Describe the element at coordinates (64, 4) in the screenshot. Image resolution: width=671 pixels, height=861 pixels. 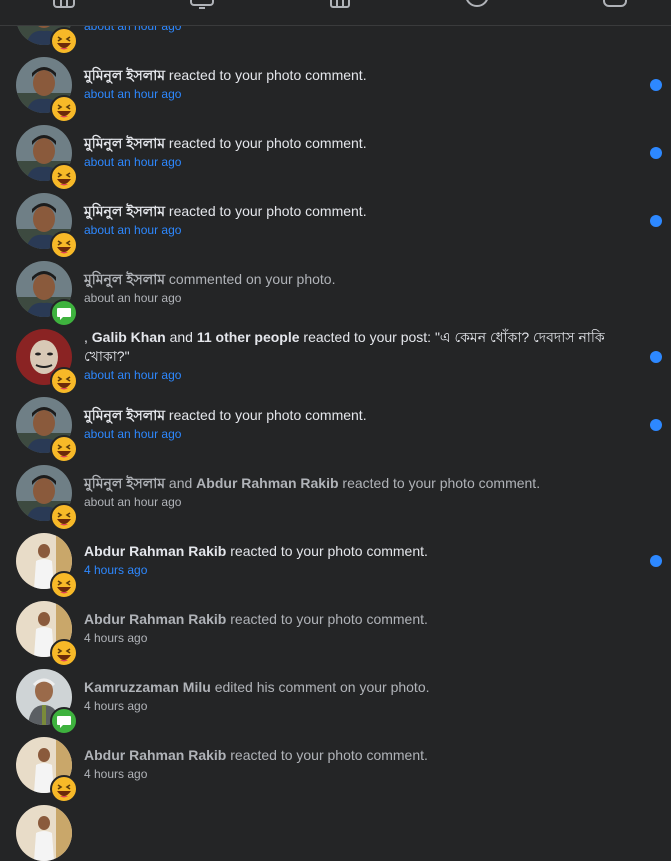
I see `home-icon` at that location.